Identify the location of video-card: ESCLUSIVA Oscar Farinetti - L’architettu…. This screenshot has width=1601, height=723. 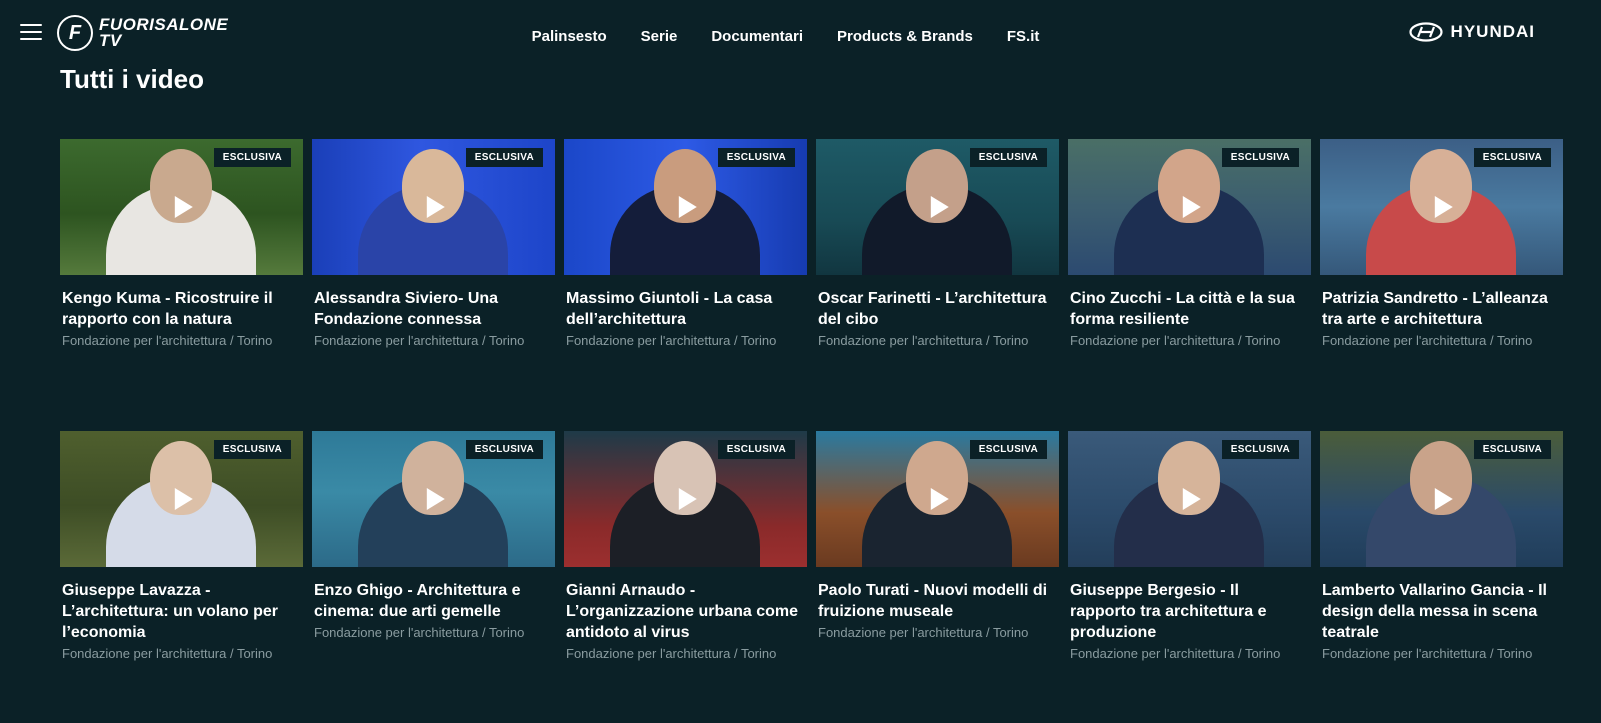
(937, 275).